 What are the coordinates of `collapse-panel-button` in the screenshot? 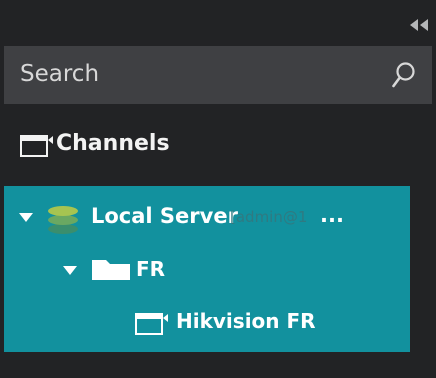 It's located at (419, 23).